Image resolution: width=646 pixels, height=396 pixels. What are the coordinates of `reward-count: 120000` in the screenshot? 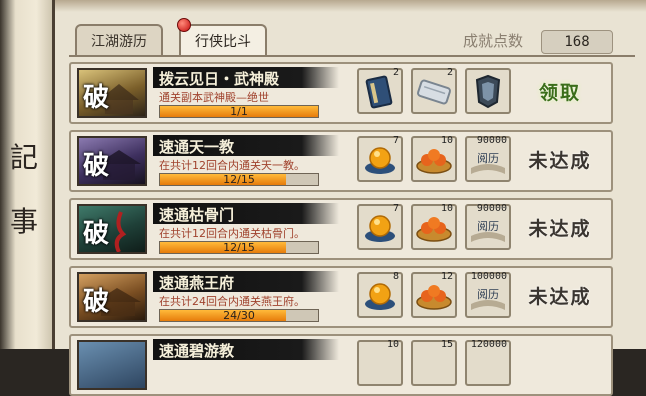 It's located at (488, 344).